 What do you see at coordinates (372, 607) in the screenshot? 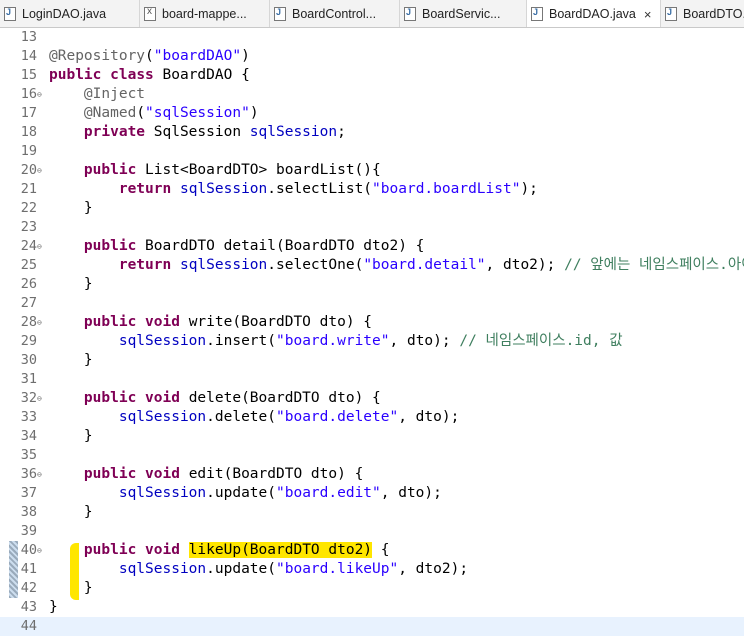
I see `code-line: 43}` at bounding box center [372, 607].